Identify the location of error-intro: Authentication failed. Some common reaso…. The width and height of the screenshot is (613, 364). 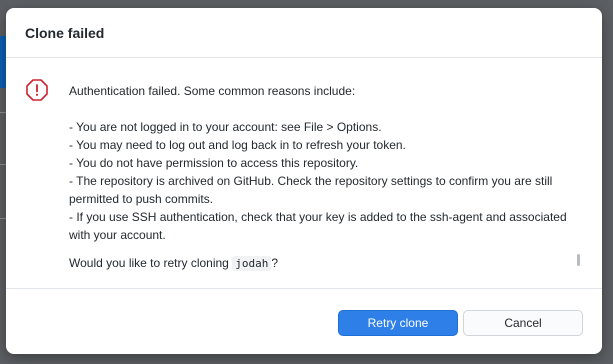
(212, 91).